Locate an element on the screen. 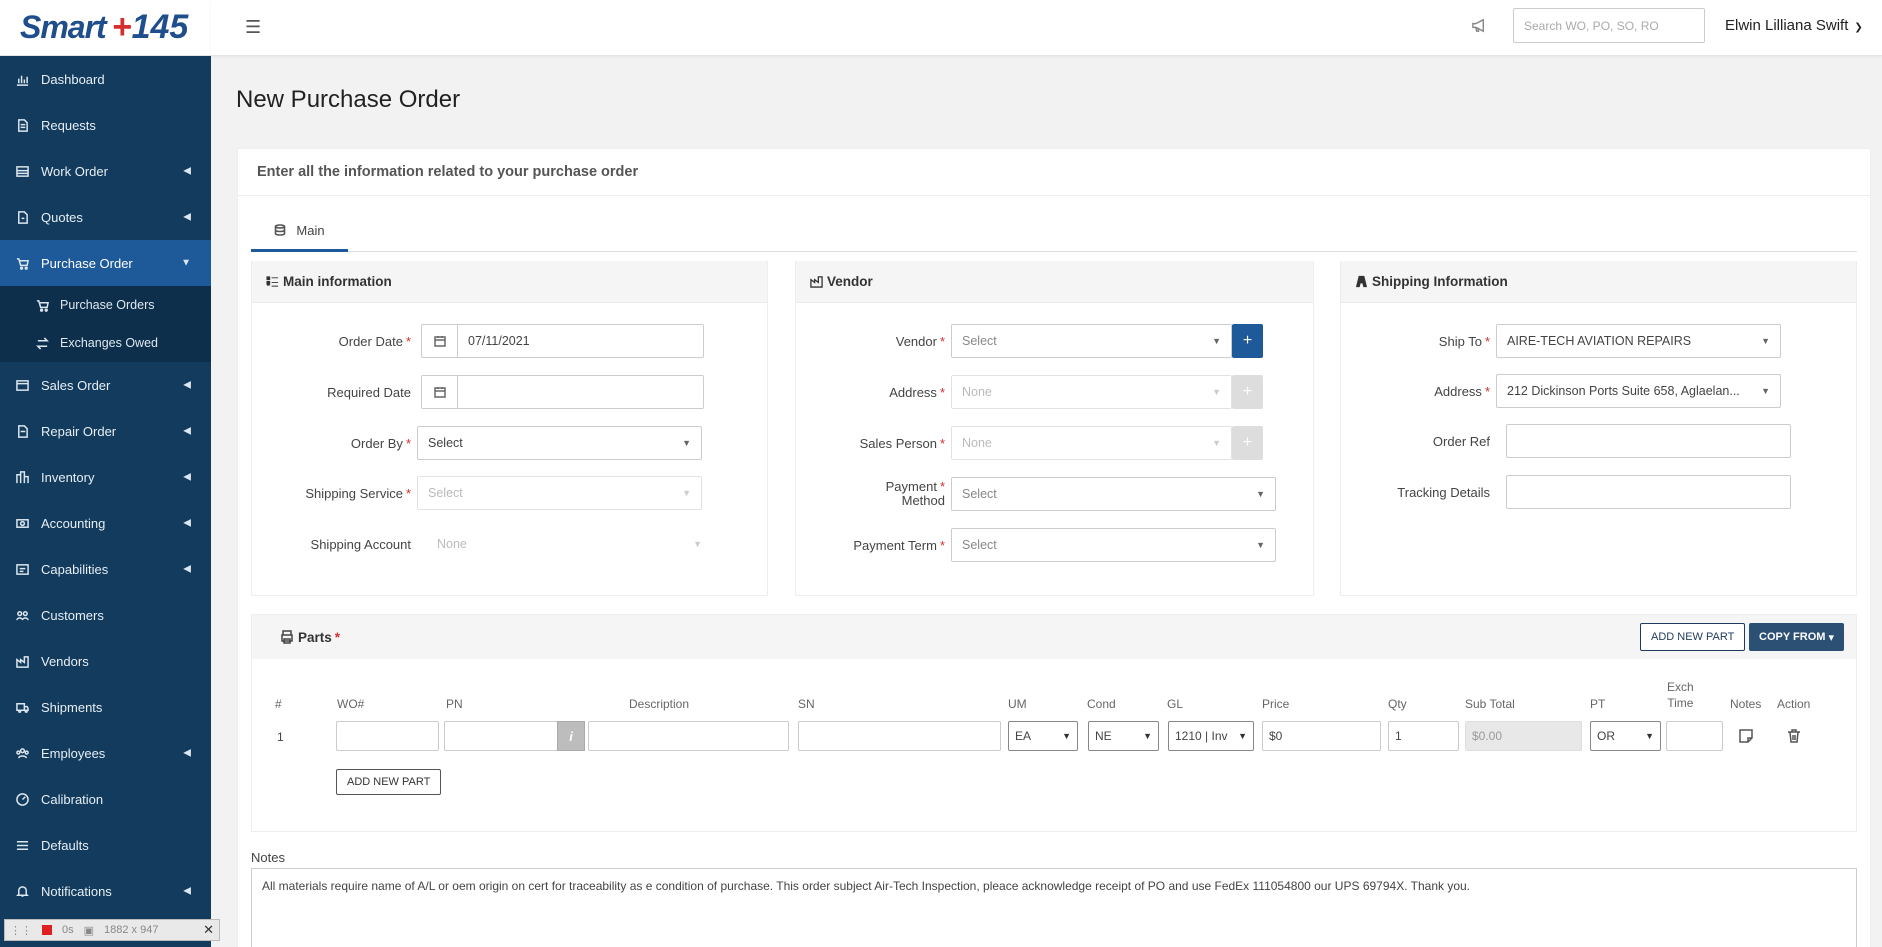 The width and height of the screenshot is (1882, 947). col-exch-time: Exch Time is located at coordinates (1680, 695).